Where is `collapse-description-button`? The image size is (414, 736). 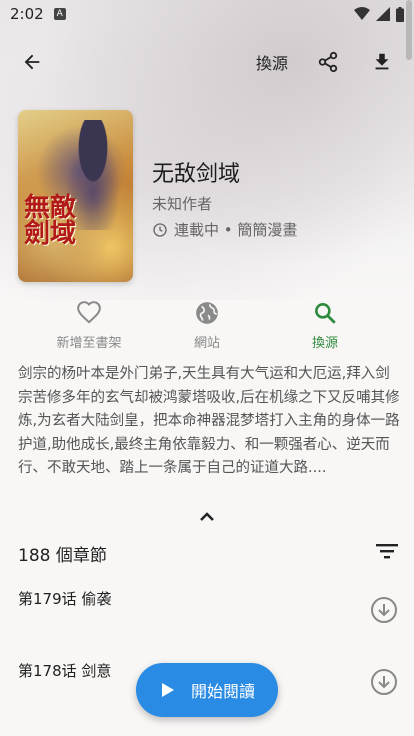
collapse-description-button is located at coordinates (207, 517).